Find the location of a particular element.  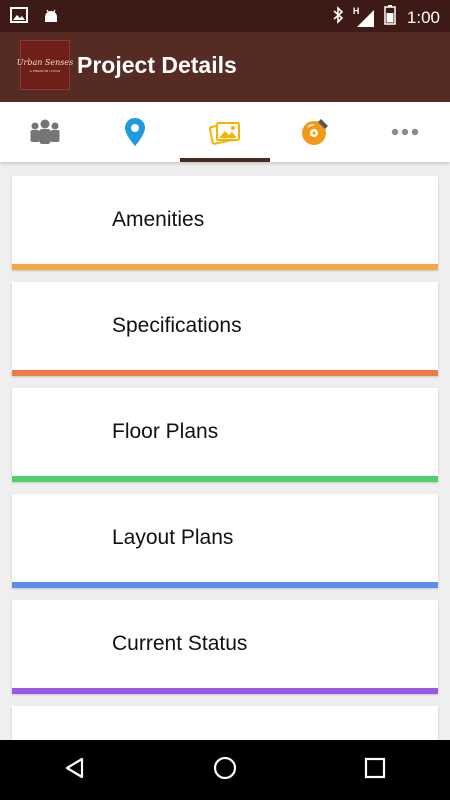

back-icon is located at coordinates (75, 770).